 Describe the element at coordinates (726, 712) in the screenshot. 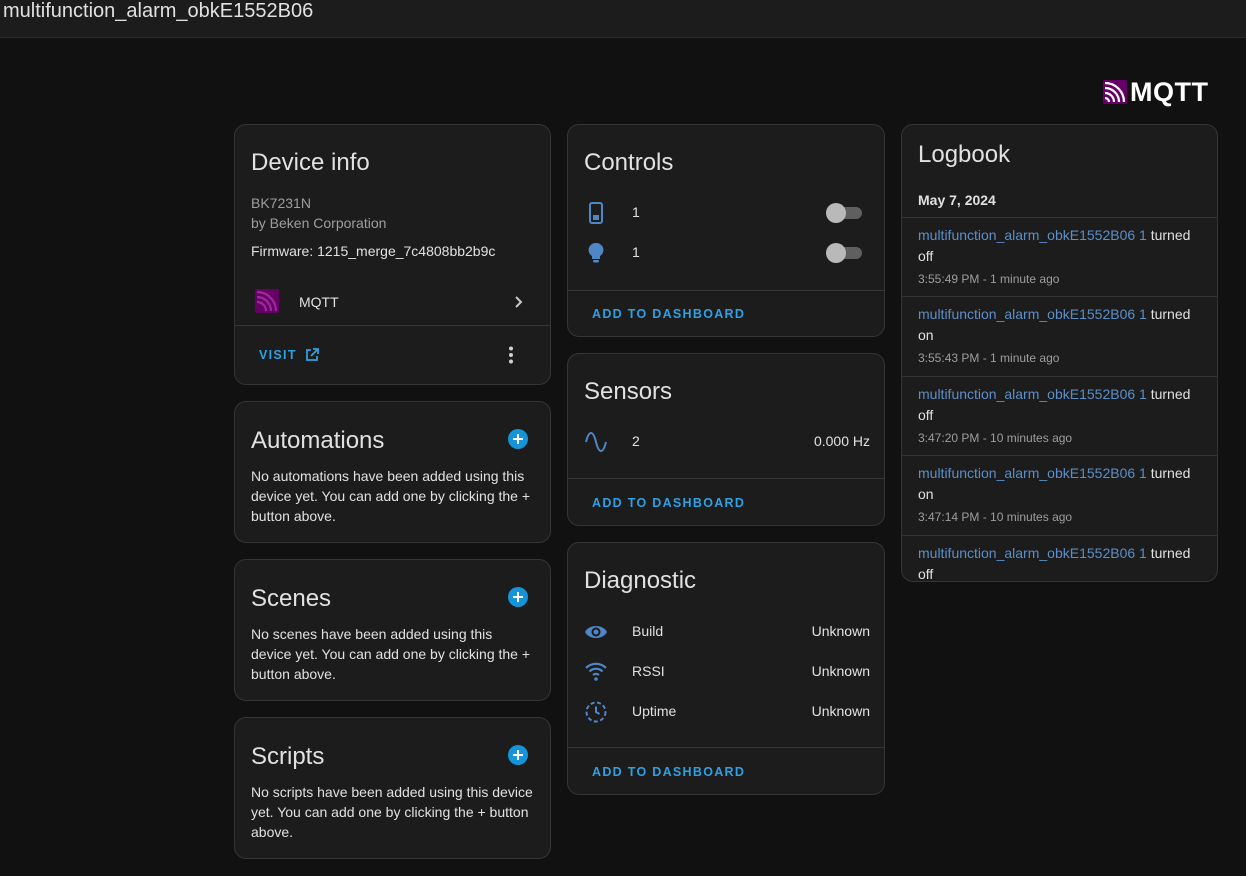

I see `diagnostic-row: Uptime Unknown` at that location.